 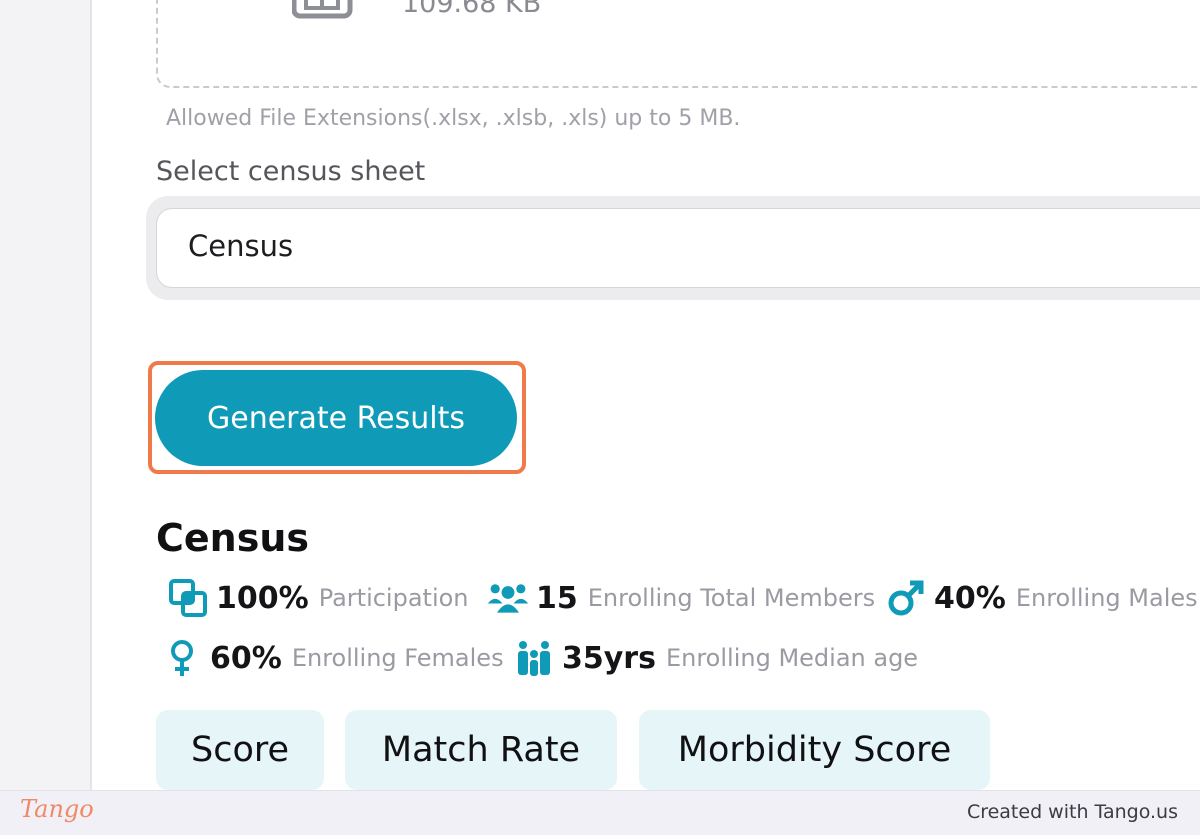 I want to click on tab-morbidity-score: Morbidity Score, so click(x=814, y=750).